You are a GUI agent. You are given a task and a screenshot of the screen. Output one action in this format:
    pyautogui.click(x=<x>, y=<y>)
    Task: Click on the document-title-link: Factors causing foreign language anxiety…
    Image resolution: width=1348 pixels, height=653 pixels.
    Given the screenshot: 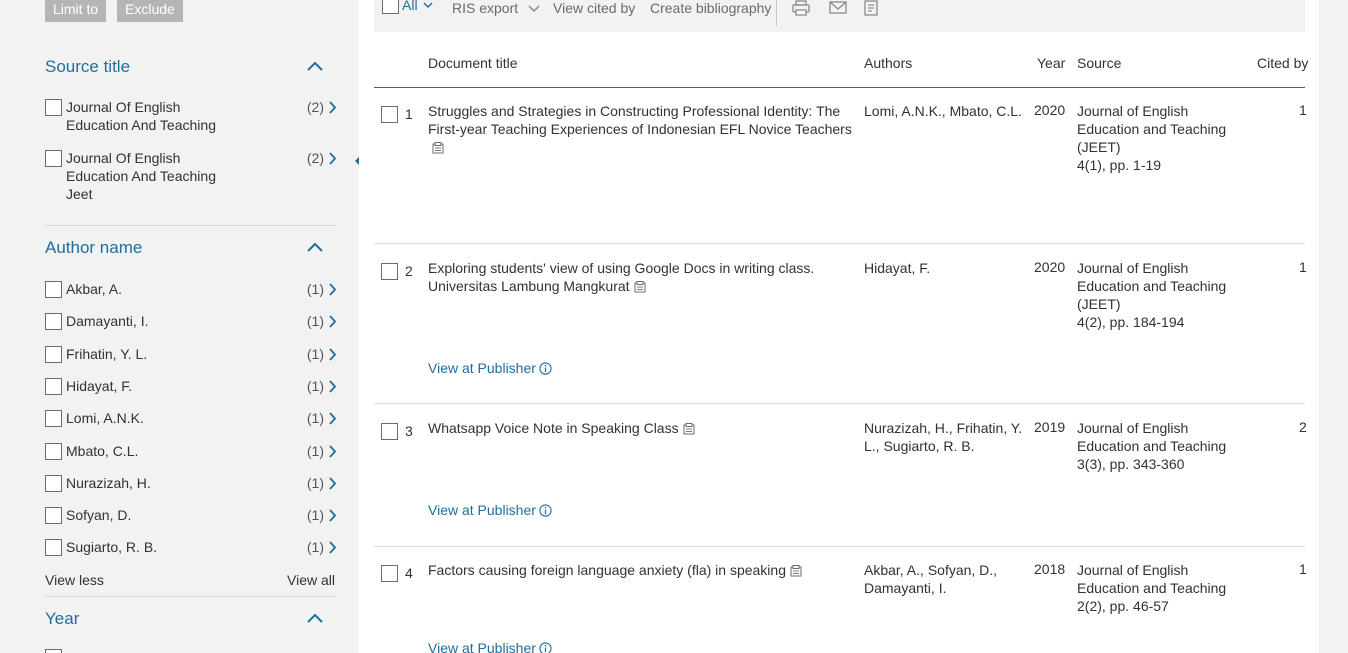 What is the action you would take?
    pyautogui.click(x=607, y=570)
    